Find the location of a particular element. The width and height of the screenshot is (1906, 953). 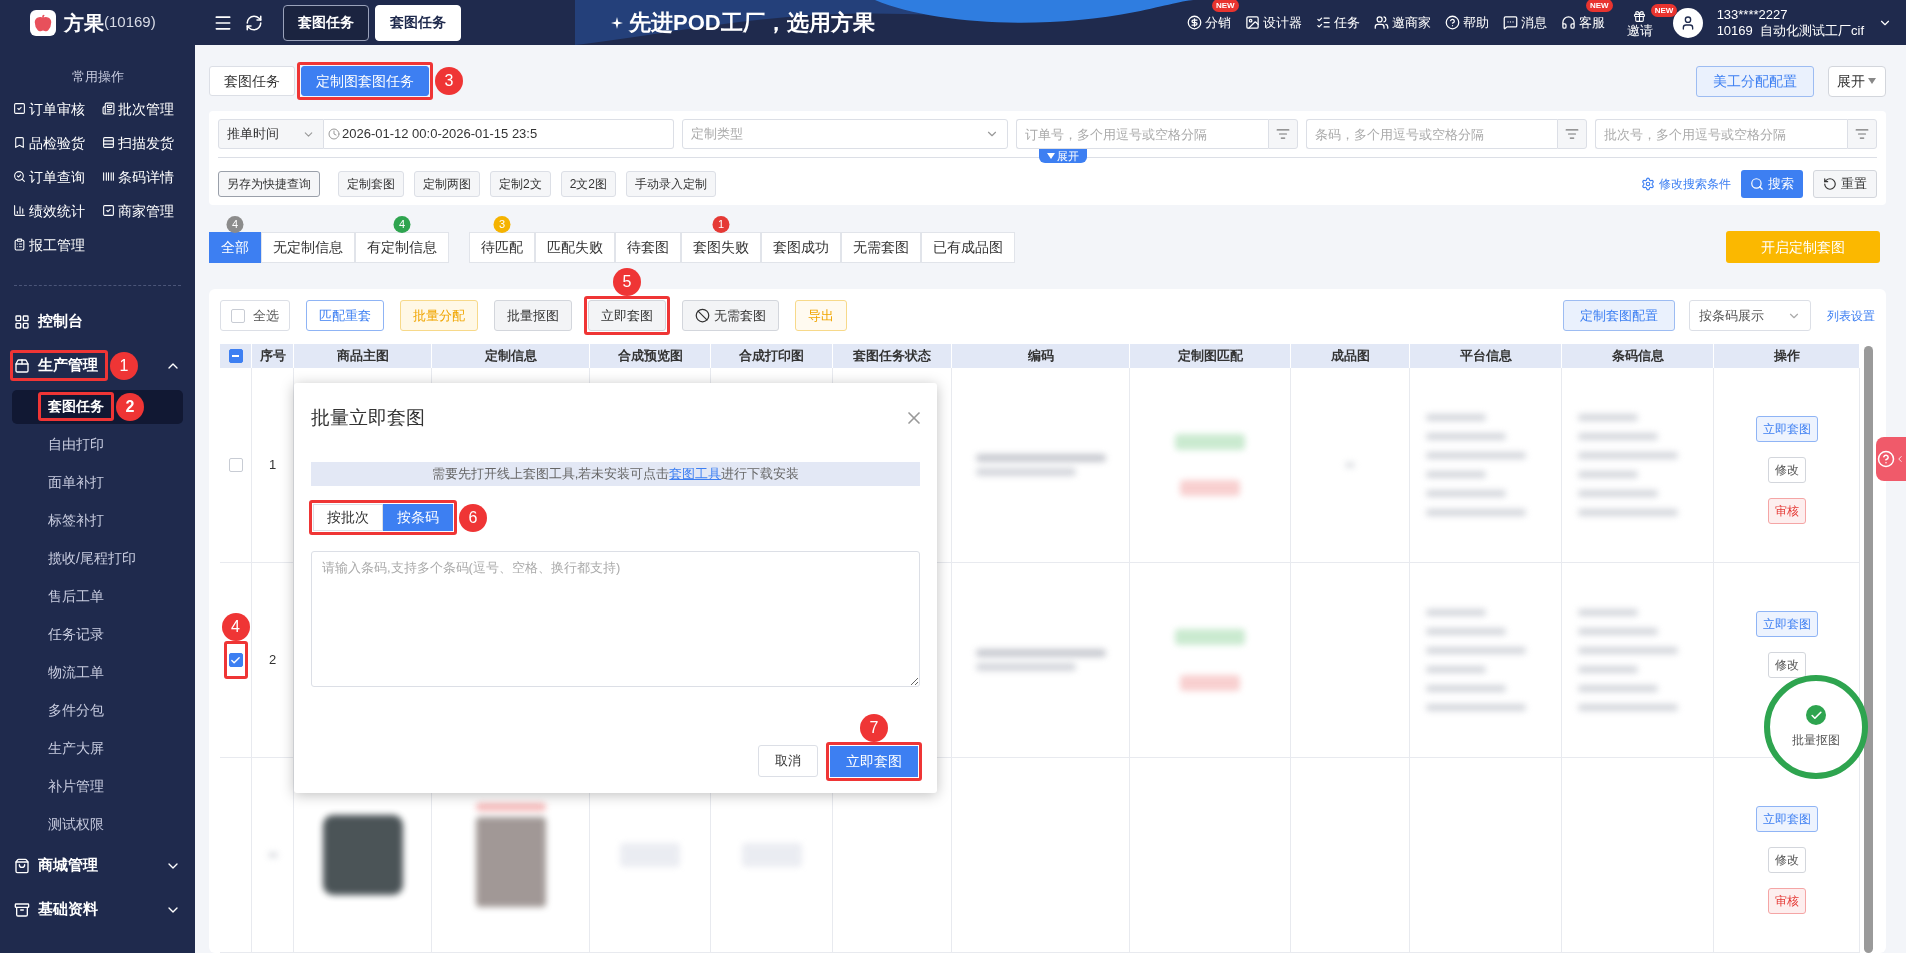

status-tab: 无需套图 is located at coordinates (881, 247).